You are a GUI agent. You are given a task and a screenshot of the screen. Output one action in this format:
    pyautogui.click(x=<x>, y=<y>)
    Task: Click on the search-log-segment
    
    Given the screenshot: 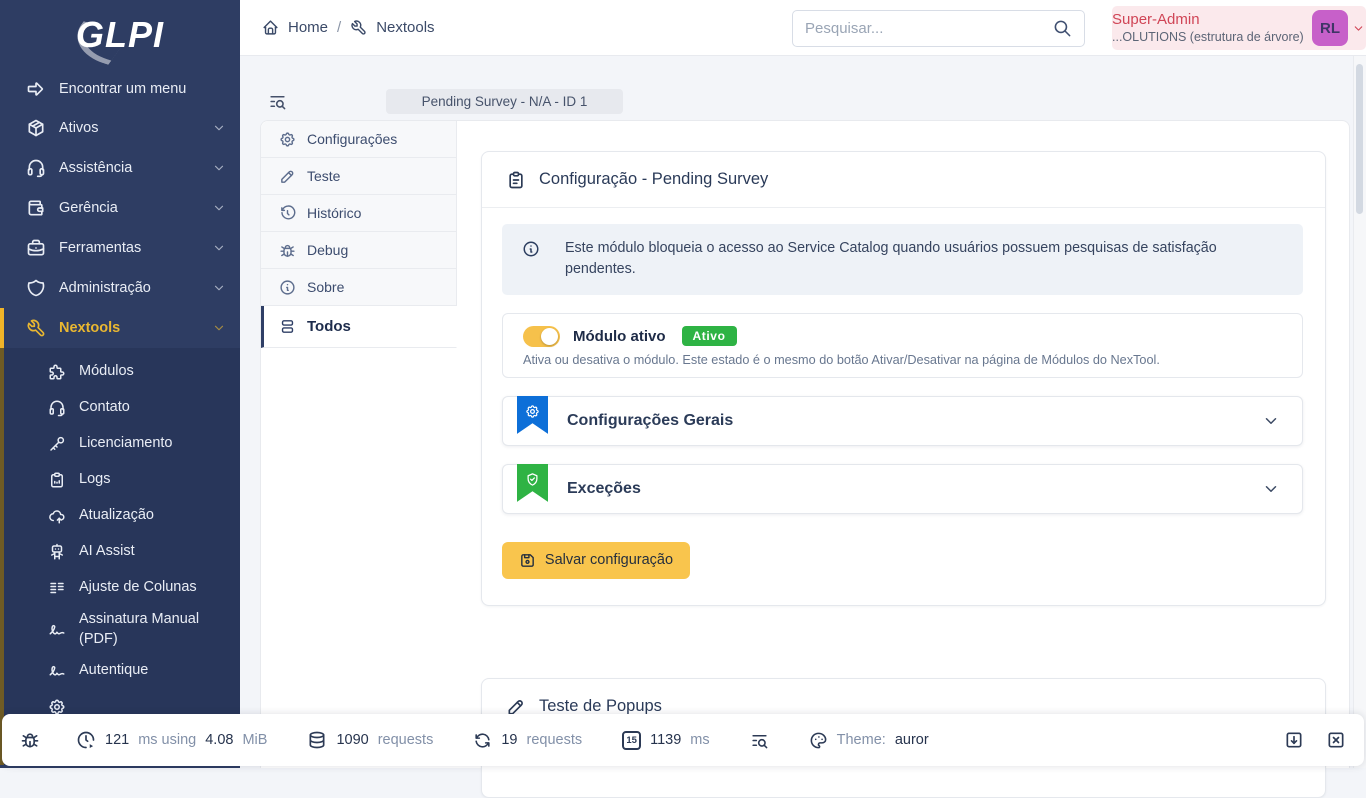 What is the action you would take?
    pyautogui.click(x=759, y=740)
    